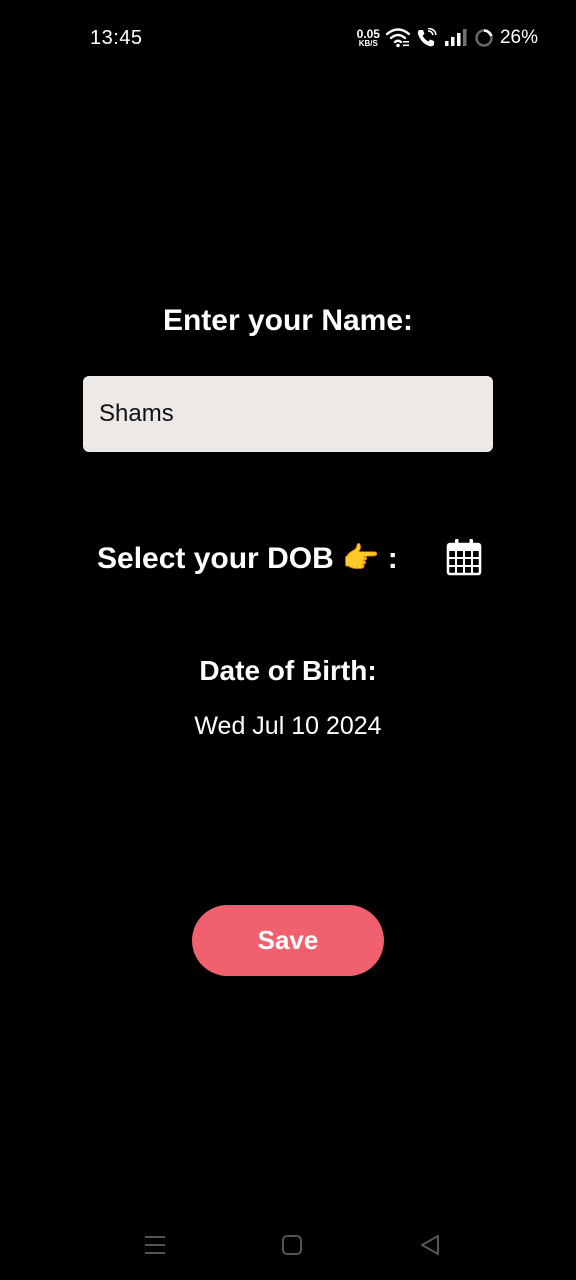 Image resolution: width=576 pixels, height=1280 pixels. Describe the element at coordinates (518, 37) in the screenshot. I see `battery-percentage: 26%` at that location.